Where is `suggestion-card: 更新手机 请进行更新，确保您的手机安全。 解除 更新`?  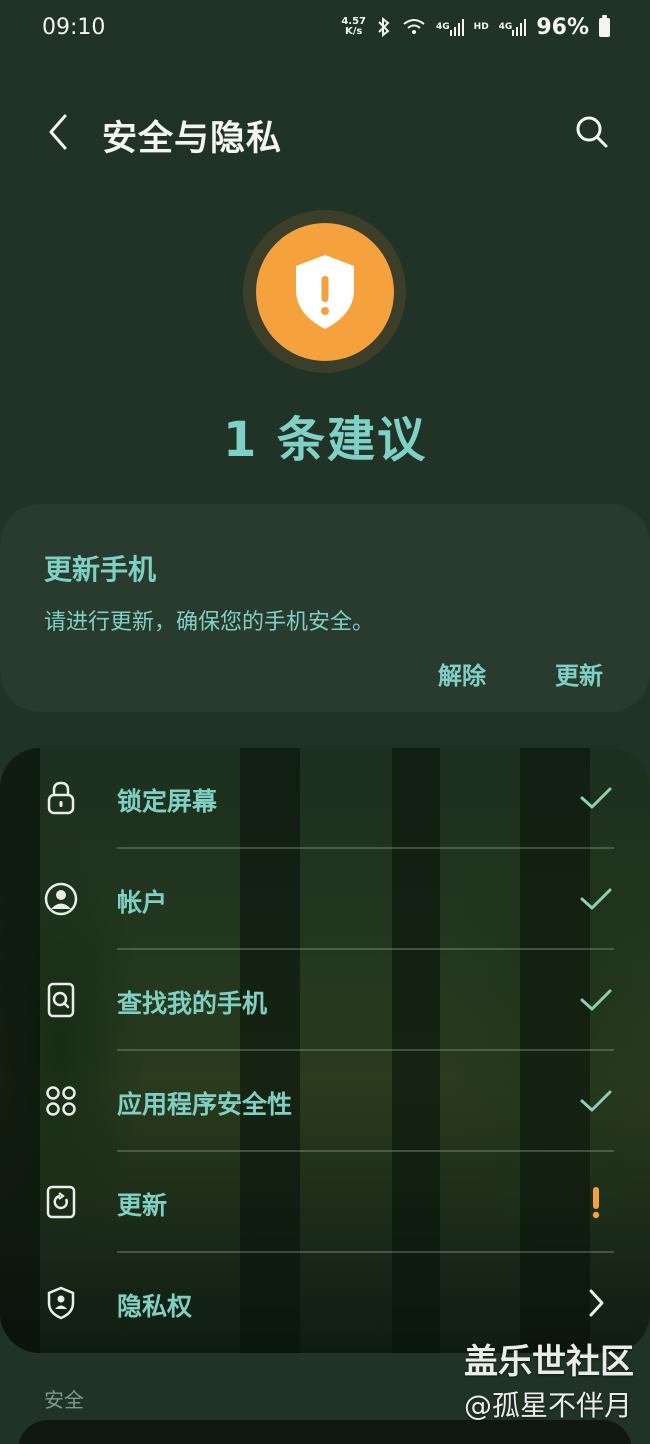
suggestion-card: 更新手机 请进行更新，确保您的手机安全。 解除 更新 is located at coordinates (325, 608).